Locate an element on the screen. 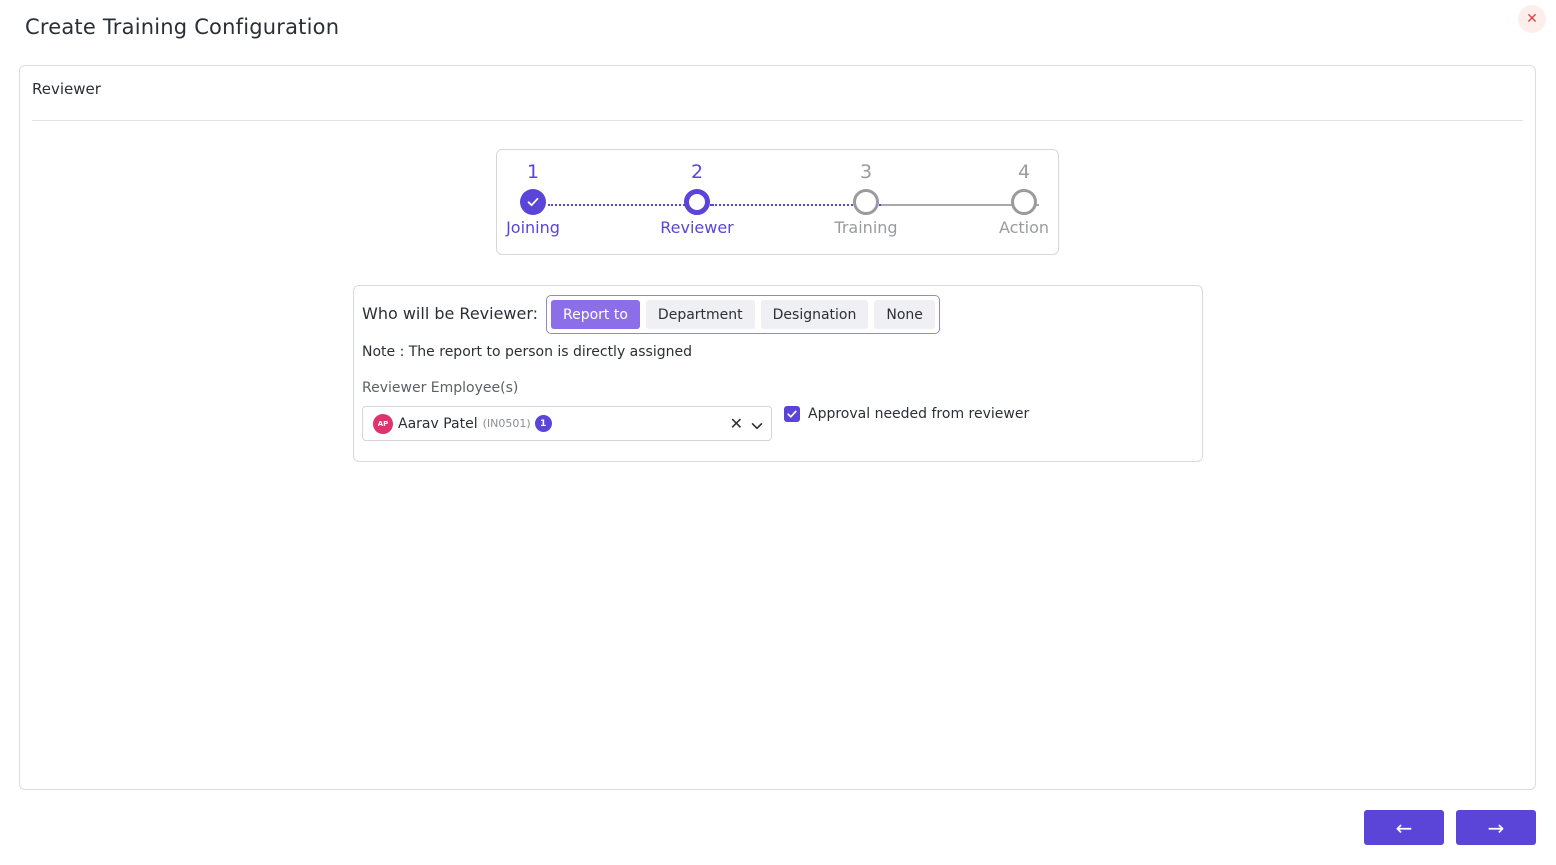 This screenshot has width=1556, height=865. approval-label: Approval needed from reviewer is located at coordinates (919, 414).